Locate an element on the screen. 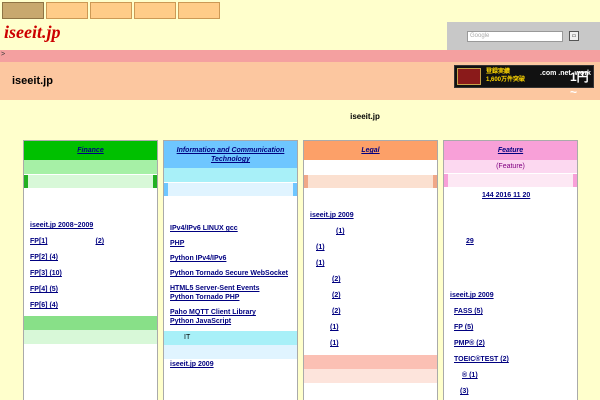 The image size is (600, 400). column-header: Feature is located at coordinates (510, 150).